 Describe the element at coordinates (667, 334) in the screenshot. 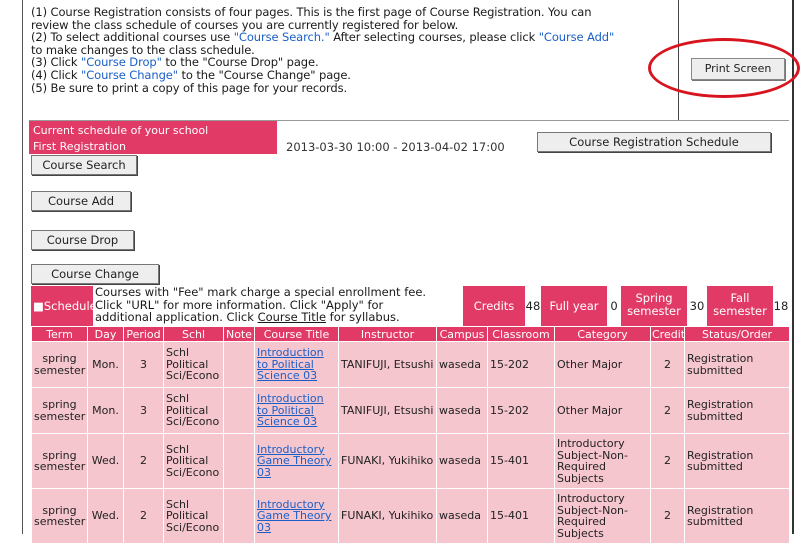

I see `column-header: Credit` at that location.